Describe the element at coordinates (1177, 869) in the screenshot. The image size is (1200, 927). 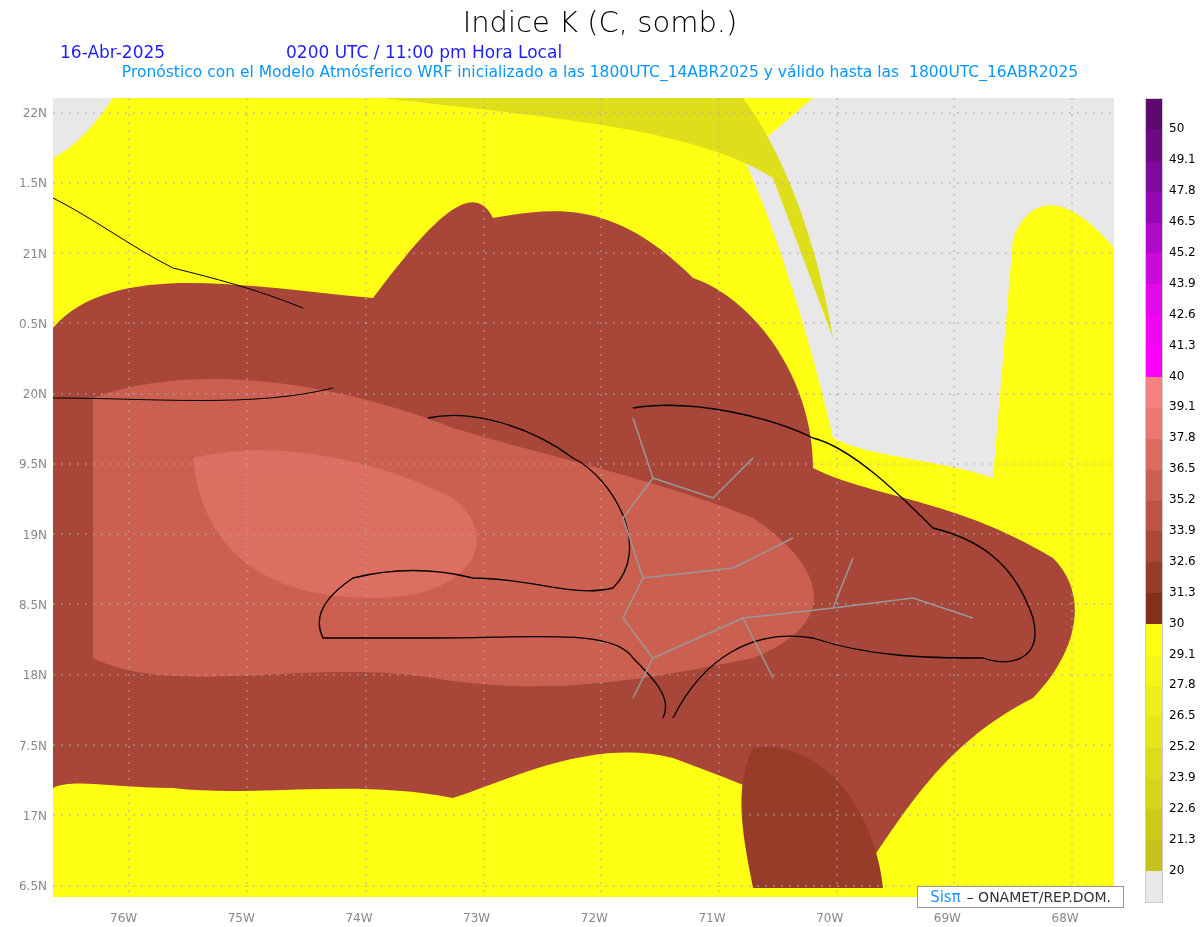
I see `legend-label: 20` at that location.